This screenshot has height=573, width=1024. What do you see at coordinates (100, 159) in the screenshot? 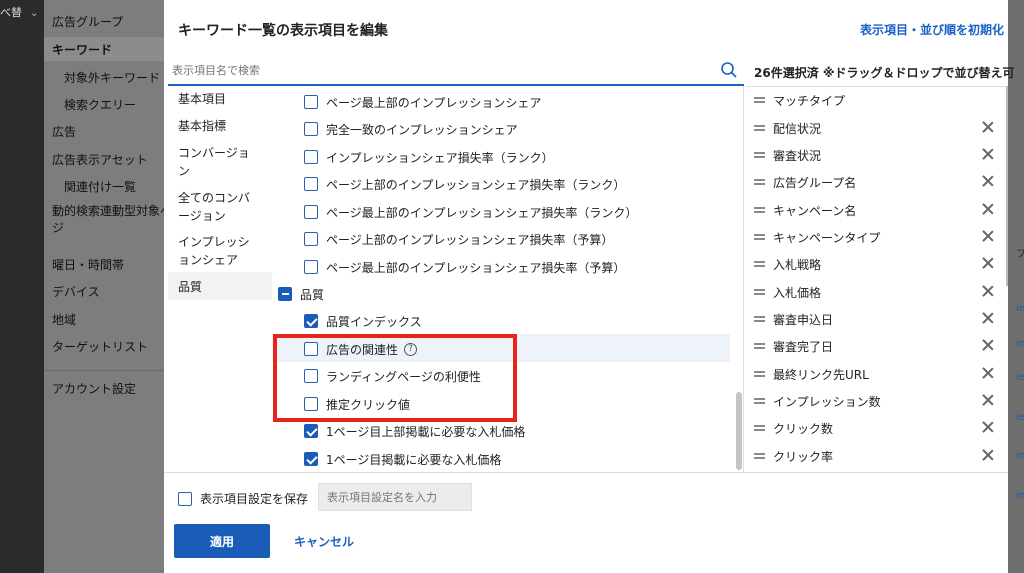
I see `nav-item-ad-assets: 広告表示アセット` at bounding box center [100, 159].